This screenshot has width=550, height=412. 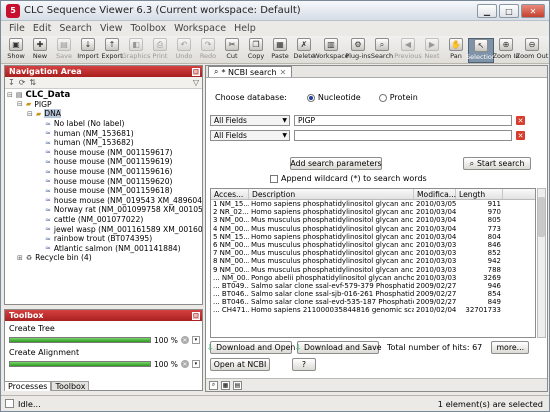 What do you see at coordinates (111, 28) in the screenshot?
I see `menu-view: View` at bounding box center [111, 28].